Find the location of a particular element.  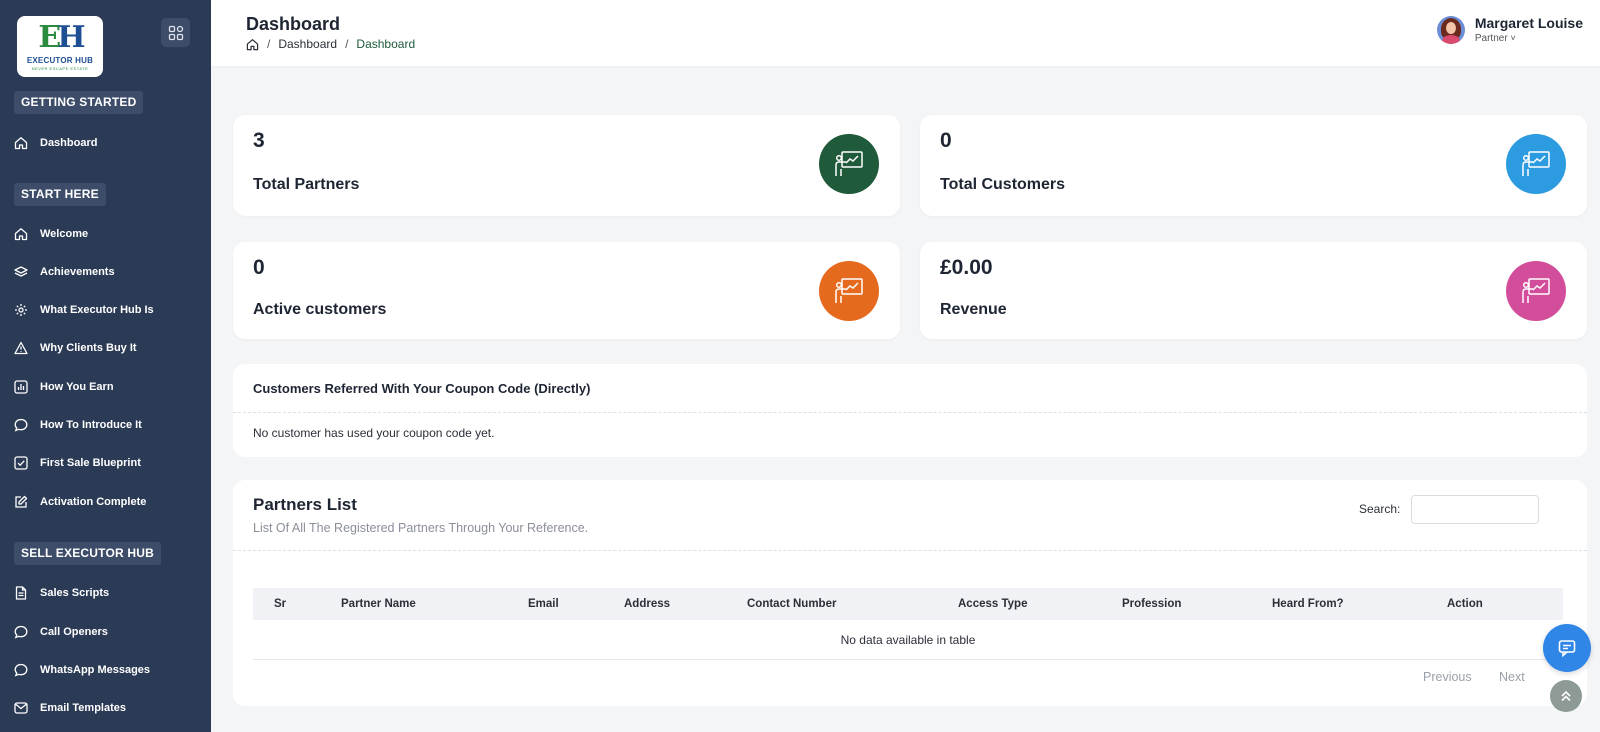

layers-icon is located at coordinates (21, 272).